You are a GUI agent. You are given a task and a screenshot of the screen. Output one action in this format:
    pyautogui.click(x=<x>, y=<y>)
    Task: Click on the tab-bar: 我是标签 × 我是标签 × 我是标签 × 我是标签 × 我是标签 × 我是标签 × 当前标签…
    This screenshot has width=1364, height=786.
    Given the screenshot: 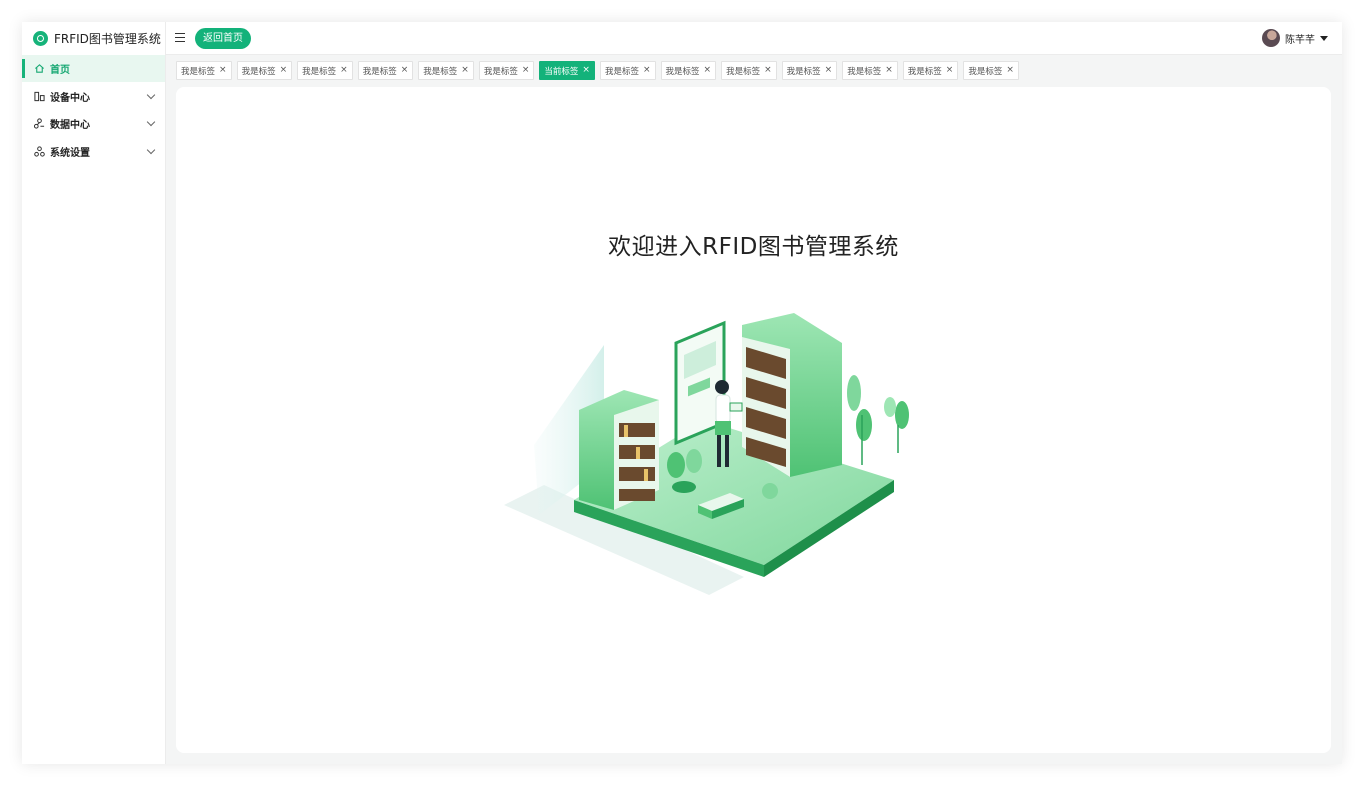 What is the action you would take?
    pyautogui.click(x=600, y=70)
    